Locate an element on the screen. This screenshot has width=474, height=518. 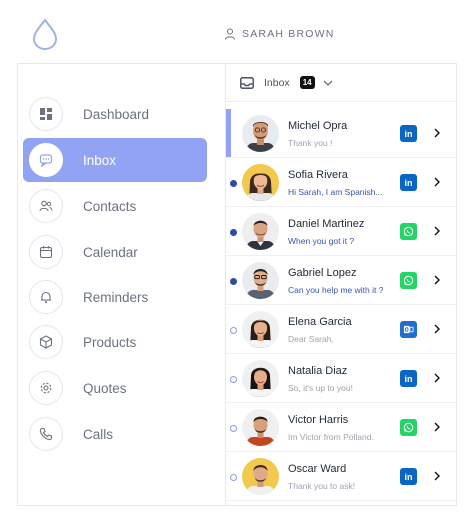
sidebar-item-quotes: Quotes is located at coordinates (115, 388).